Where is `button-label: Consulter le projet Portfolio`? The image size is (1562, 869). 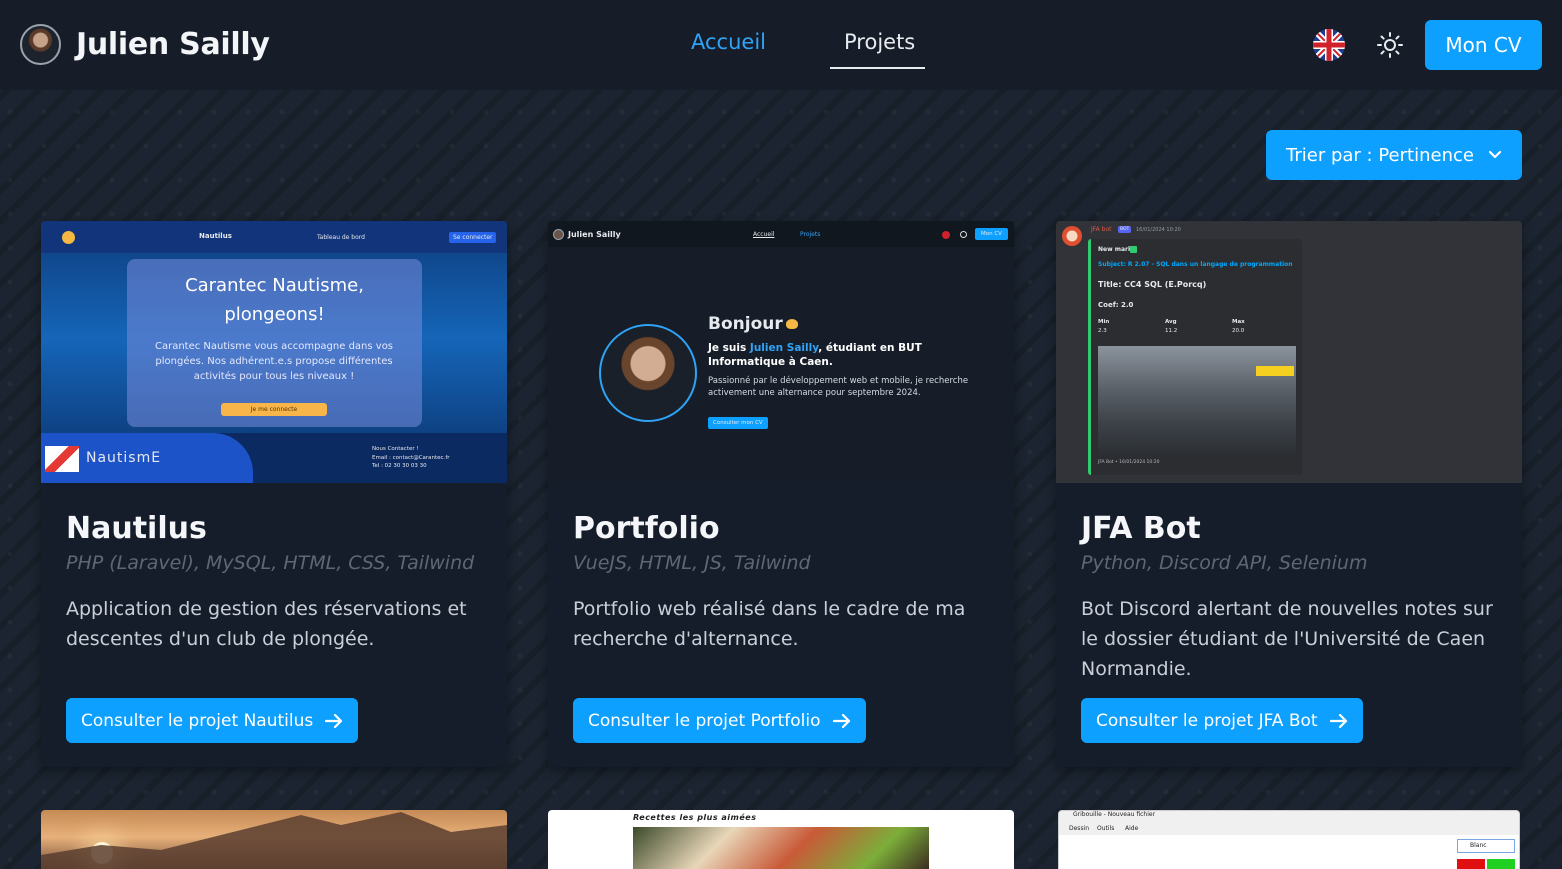 button-label: Consulter le projet Portfolio is located at coordinates (704, 720).